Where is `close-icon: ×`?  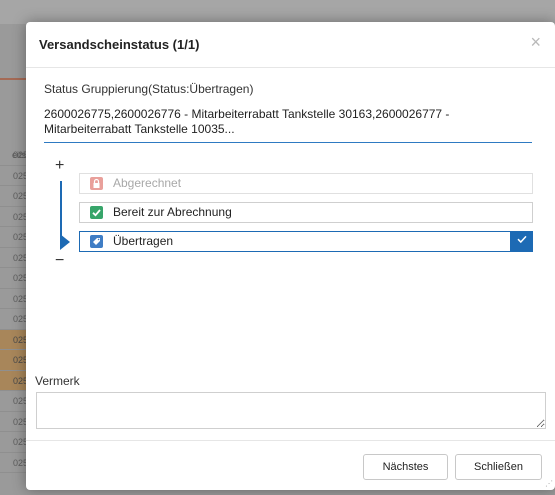 close-icon: × is located at coordinates (535, 42).